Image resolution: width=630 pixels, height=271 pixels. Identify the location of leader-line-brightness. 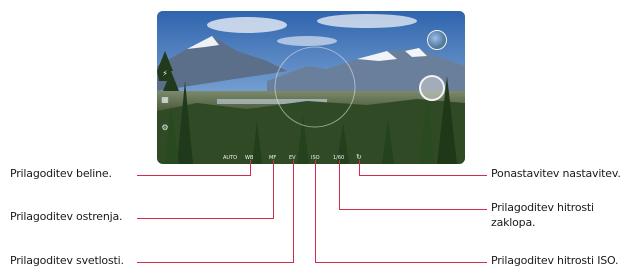
(215, 262).